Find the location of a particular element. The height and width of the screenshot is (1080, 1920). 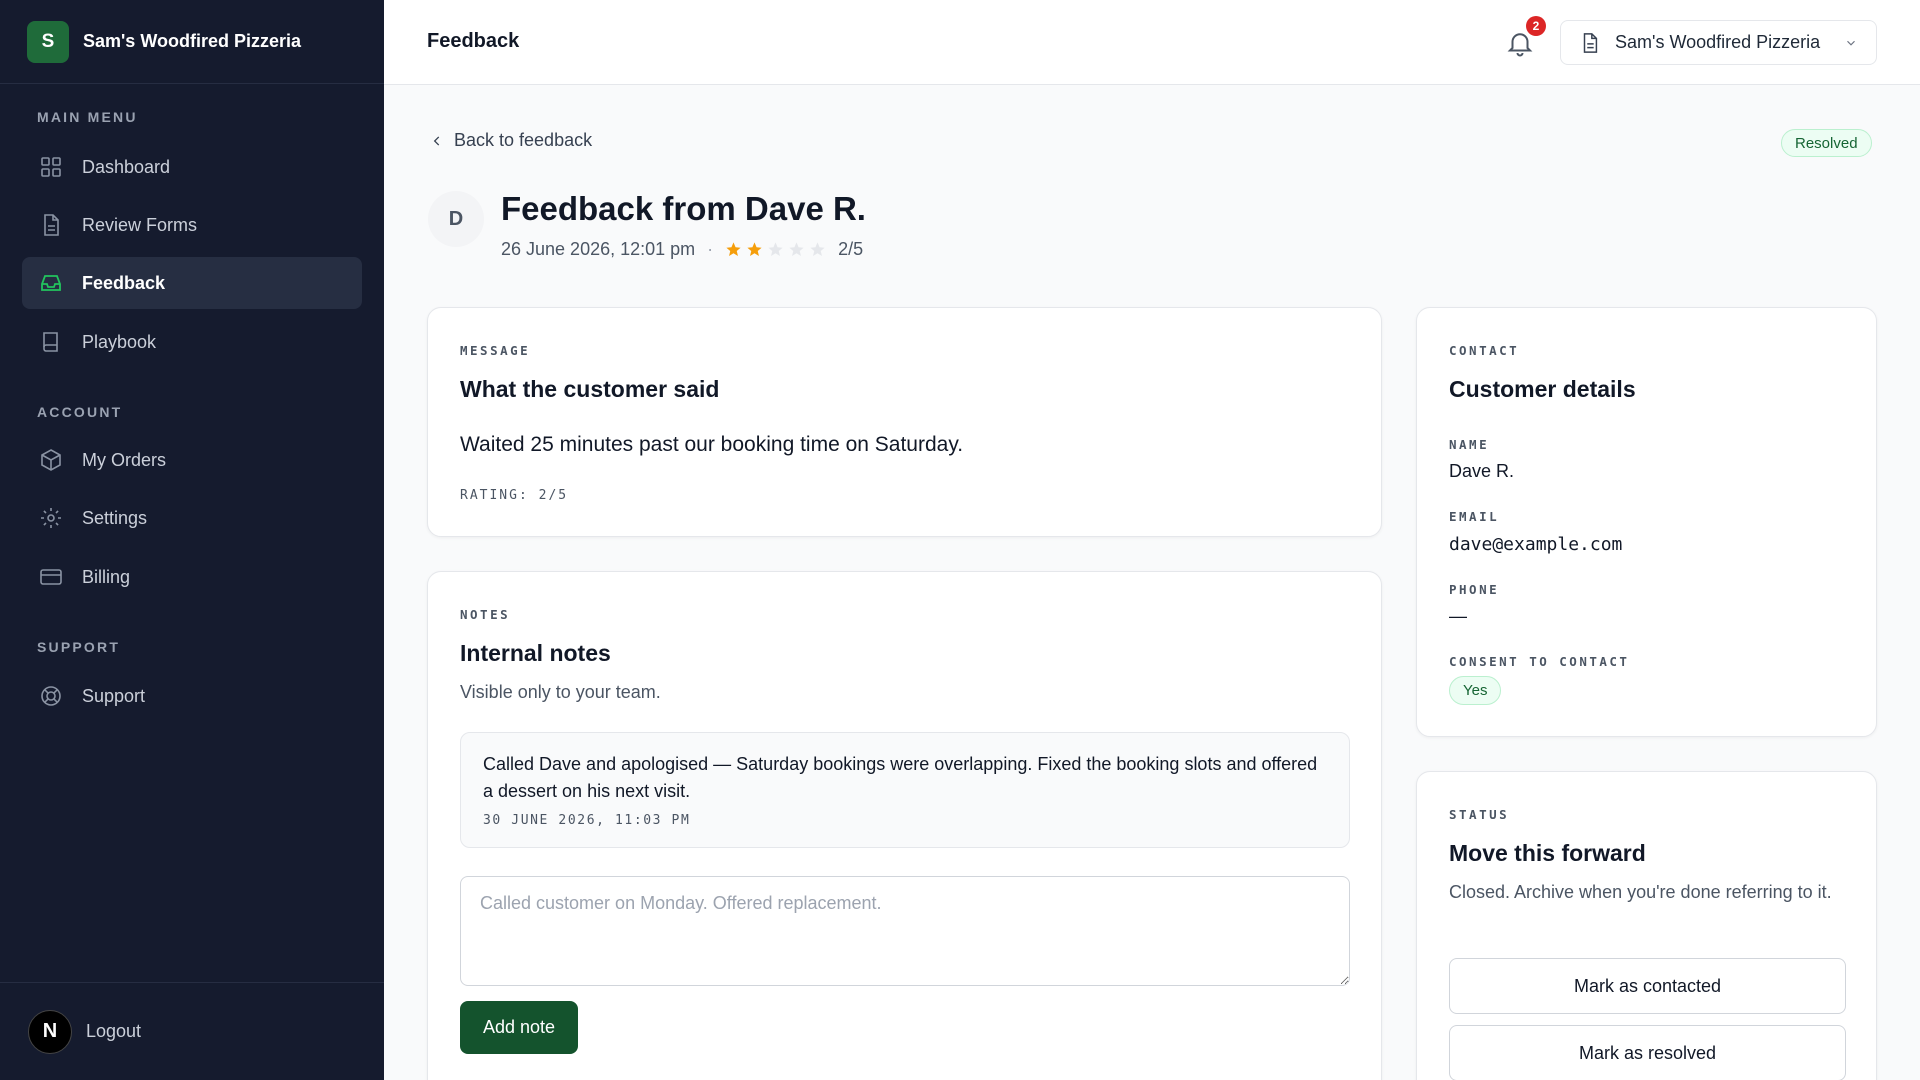

sidebar-item-support: Support is located at coordinates (192, 696).